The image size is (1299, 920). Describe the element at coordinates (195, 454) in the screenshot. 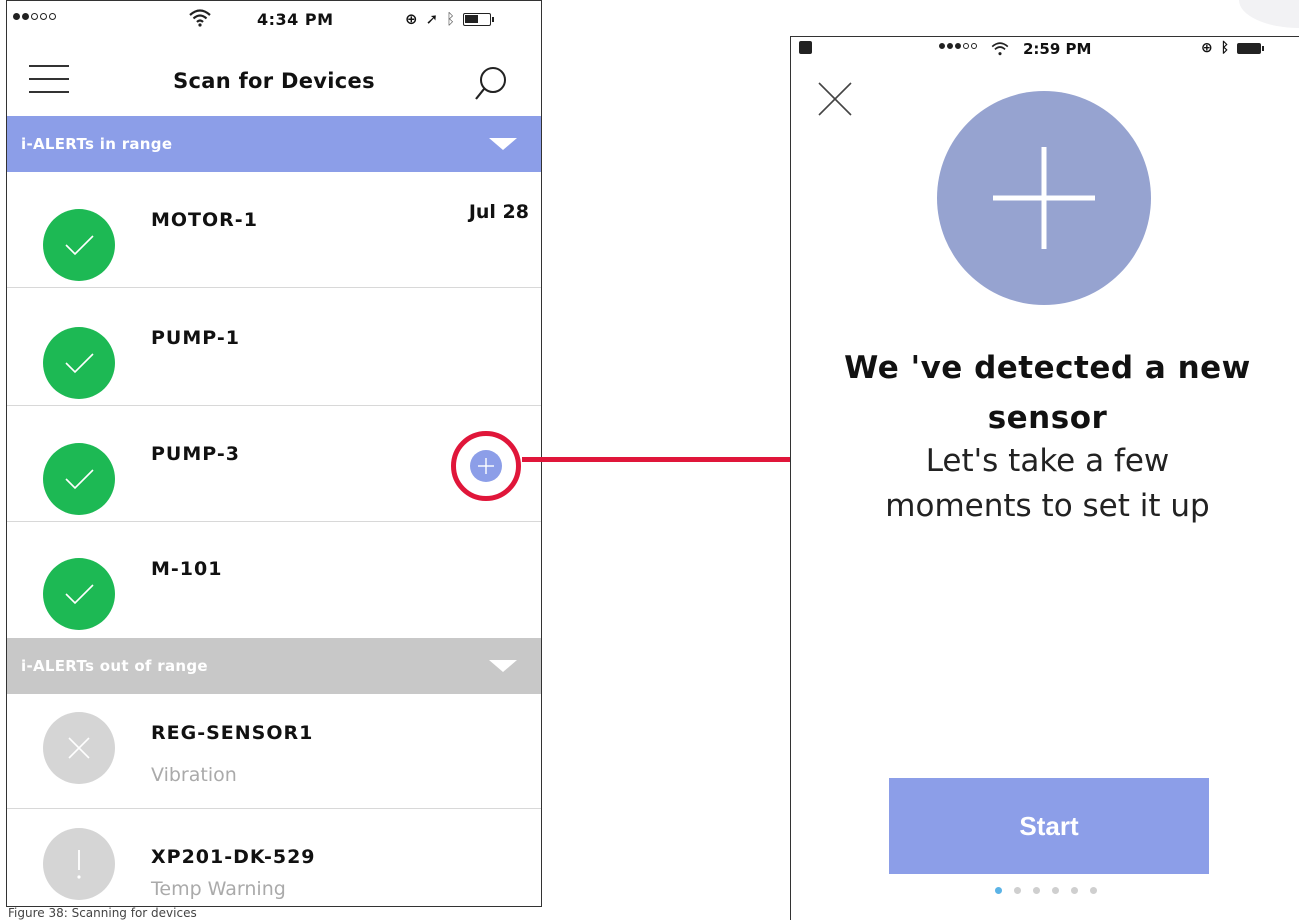

I see `device-name: PUMP-3` at that location.